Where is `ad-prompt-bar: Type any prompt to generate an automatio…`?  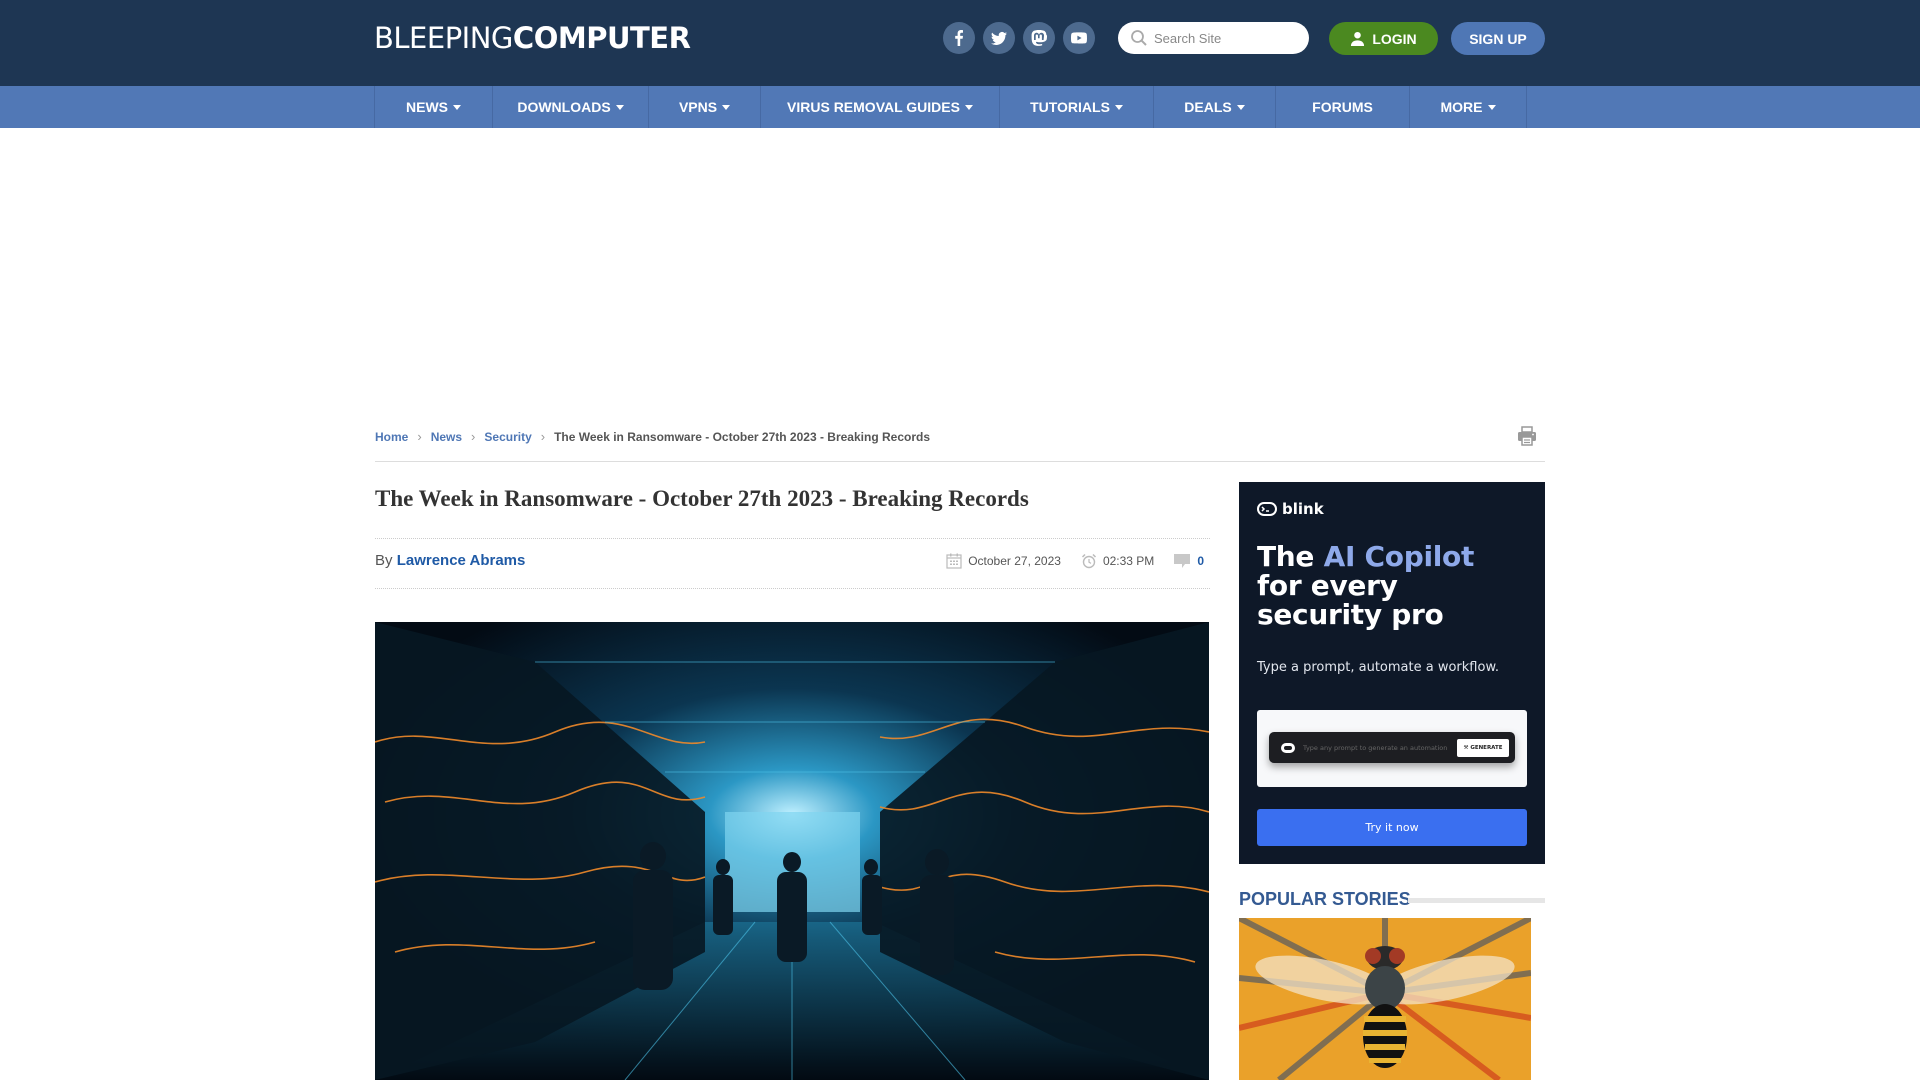 ad-prompt-bar: Type any prompt to generate an automatio… is located at coordinates (1392, 747).